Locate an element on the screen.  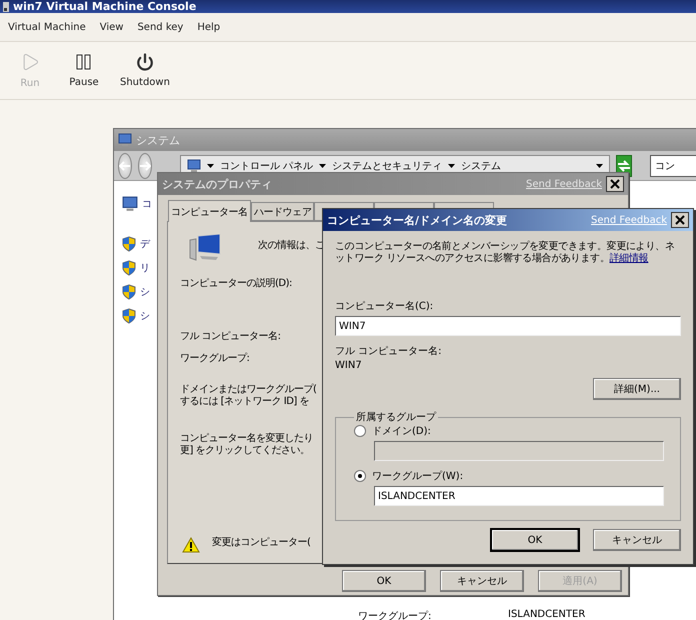
info-text-line: 更] をクリックしてください。 is located at coordinates (245, 451).